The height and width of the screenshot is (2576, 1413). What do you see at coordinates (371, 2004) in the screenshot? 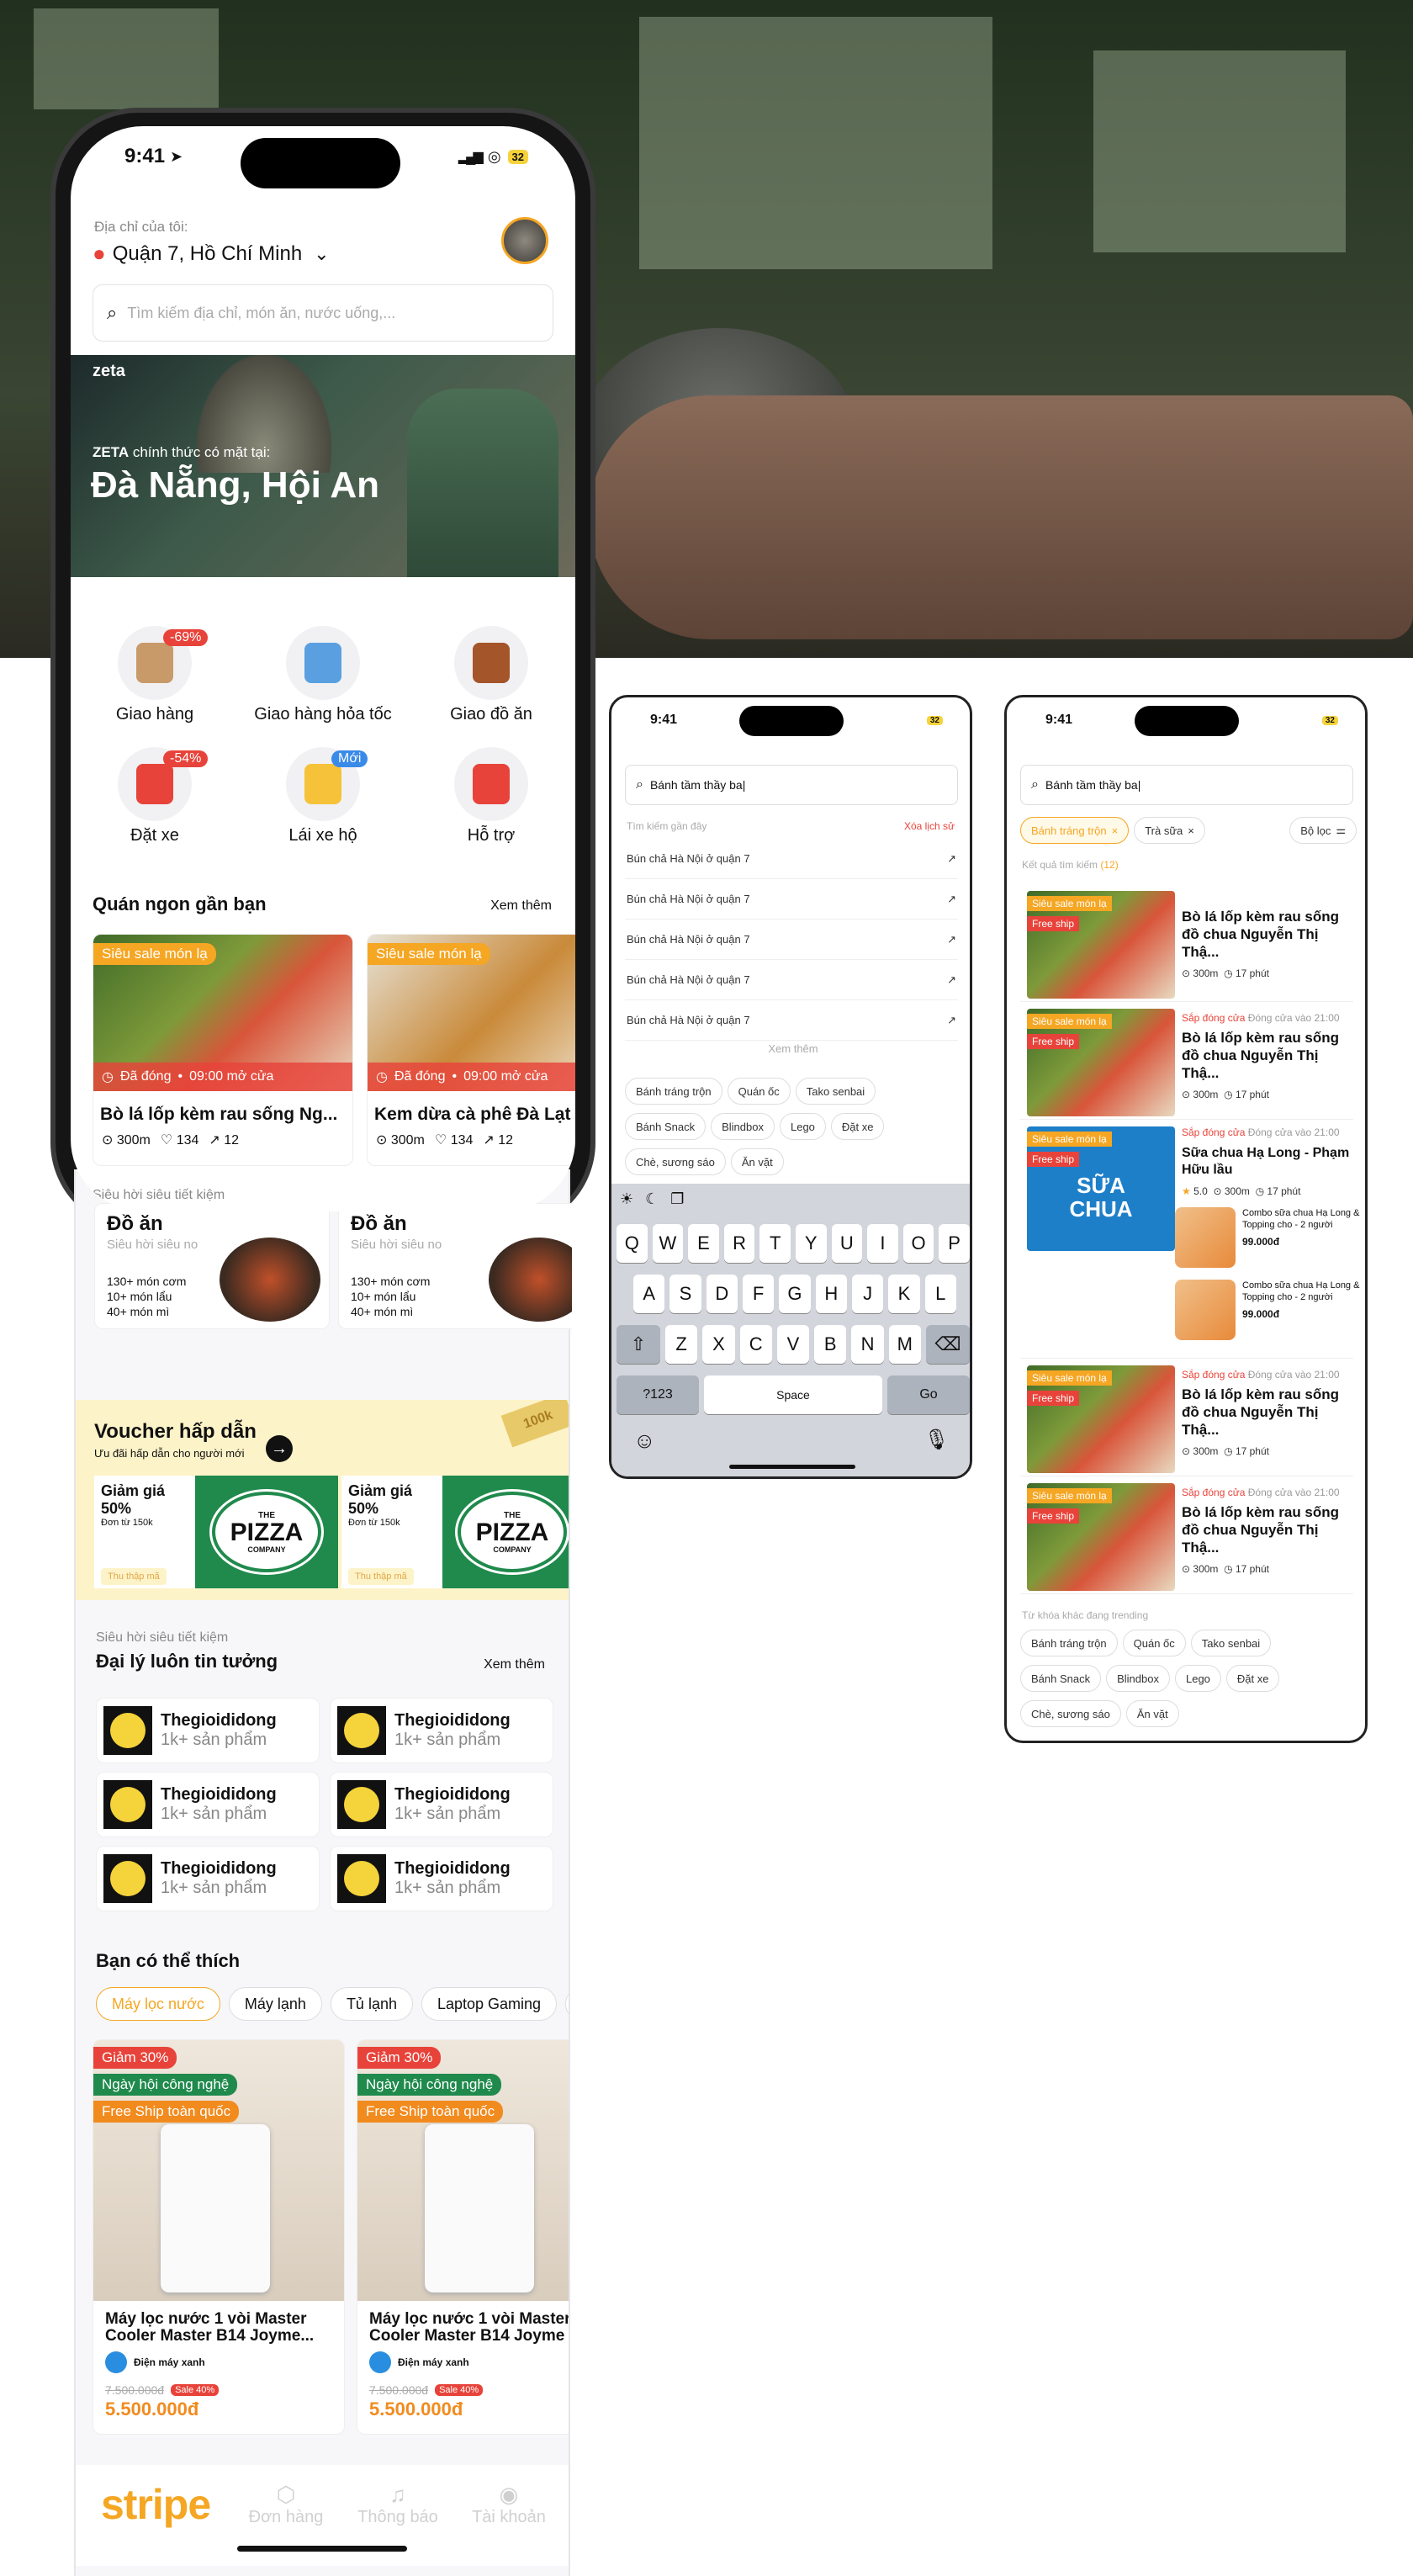
I see `suggest-tab: Tủ lạnh` at bounding box center [371, 2004].